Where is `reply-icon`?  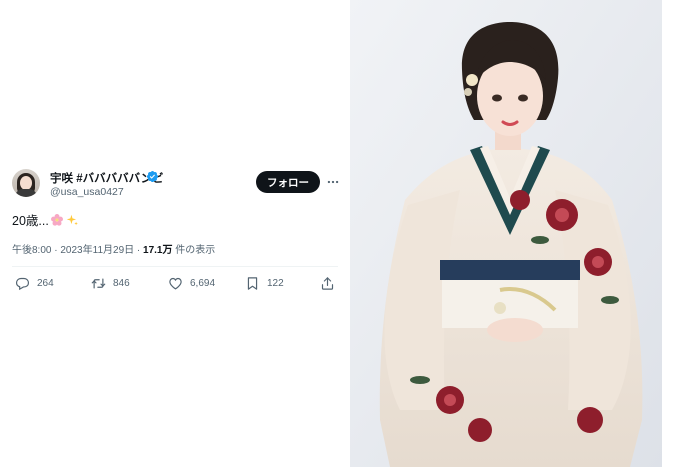 reply-icon is located at coordinates (22, 284).